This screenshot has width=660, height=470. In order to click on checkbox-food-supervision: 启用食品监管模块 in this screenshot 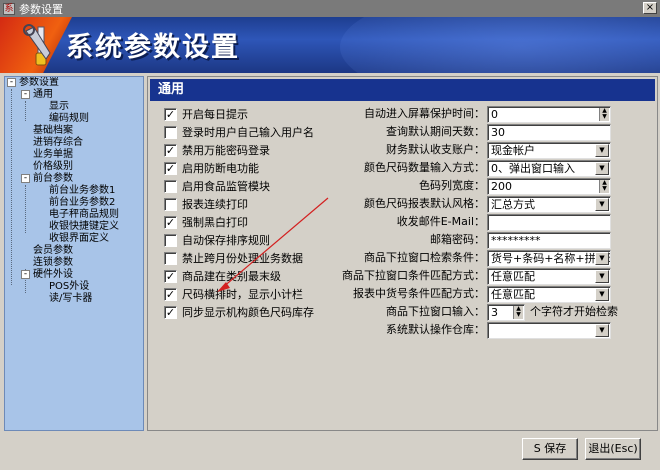, I will do `click(217, 186)`.